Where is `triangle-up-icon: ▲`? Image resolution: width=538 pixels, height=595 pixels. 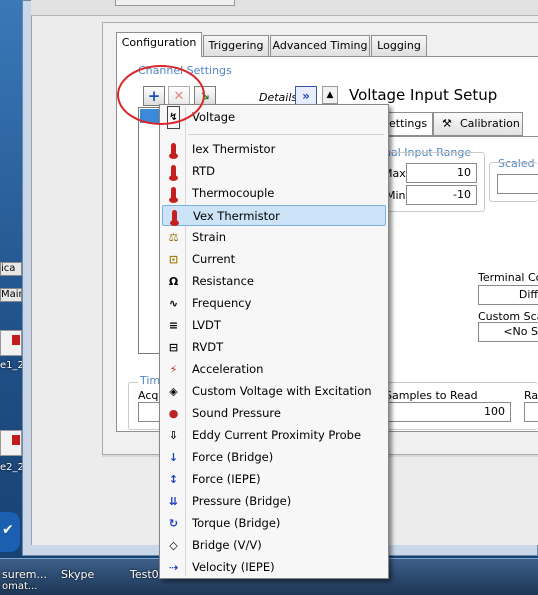
triangle-up-icon: ▲ is located at coordinates (330, 95).